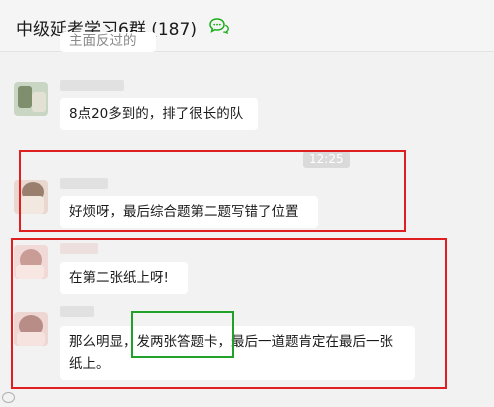 This screenshot has height=407, width=494. What do you see at coordinates (326, 159) in the screenshot?
I see `message-timestamp: 12:25` at bounding box center [326, 159].